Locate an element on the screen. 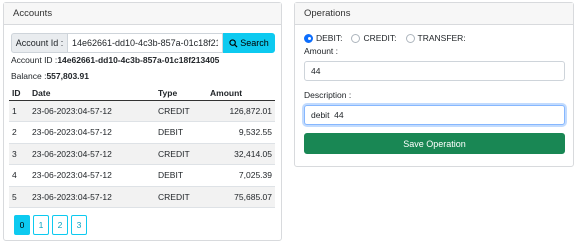 The width and height of the screenshot is (576, 246). balance-value: 557,803.91 is located at coordinates (67, 76).